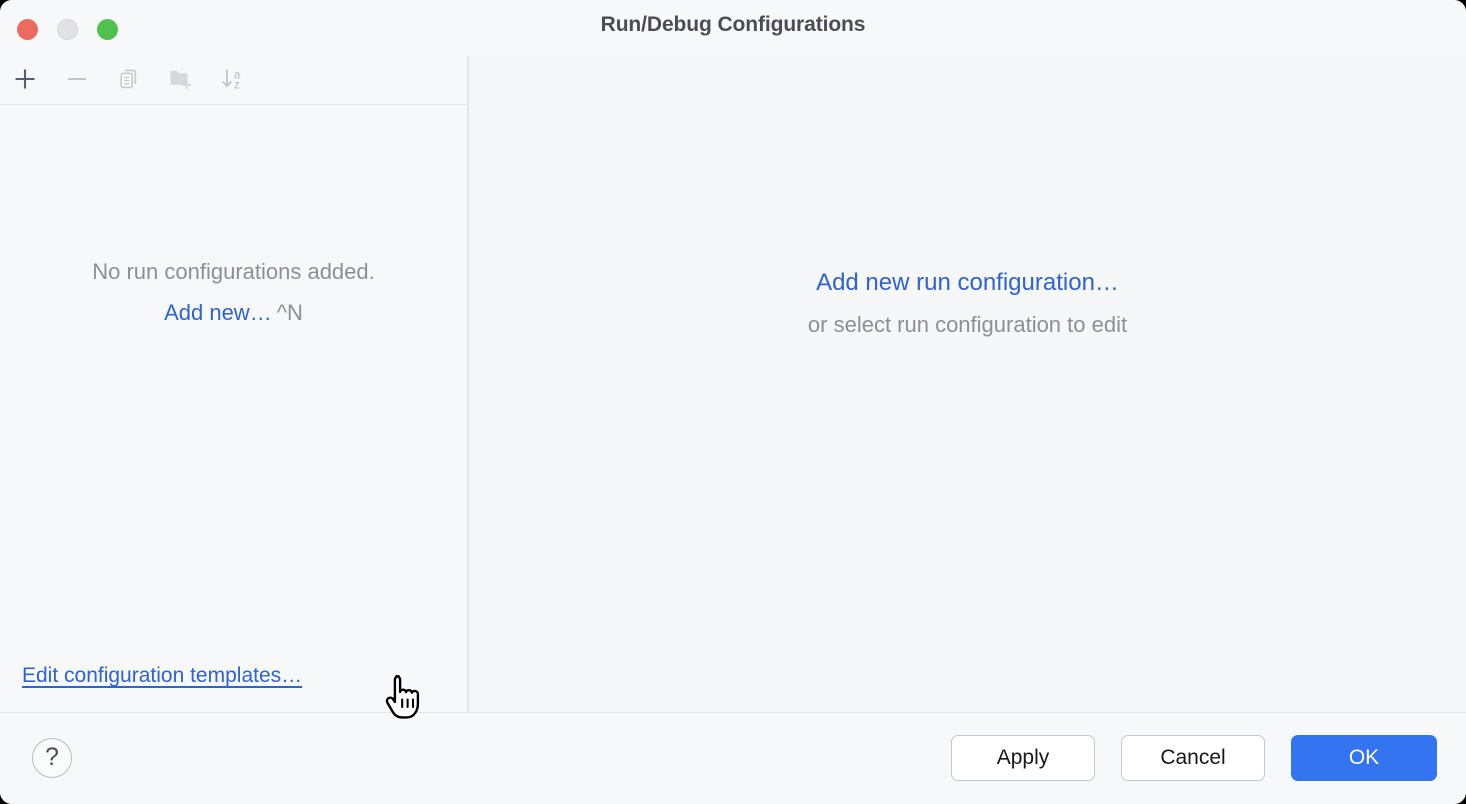 This screenshot has width=1466, height=804. I want to click on dialog-action-buttons: Apply Cancel OK, so click(1194, 758).